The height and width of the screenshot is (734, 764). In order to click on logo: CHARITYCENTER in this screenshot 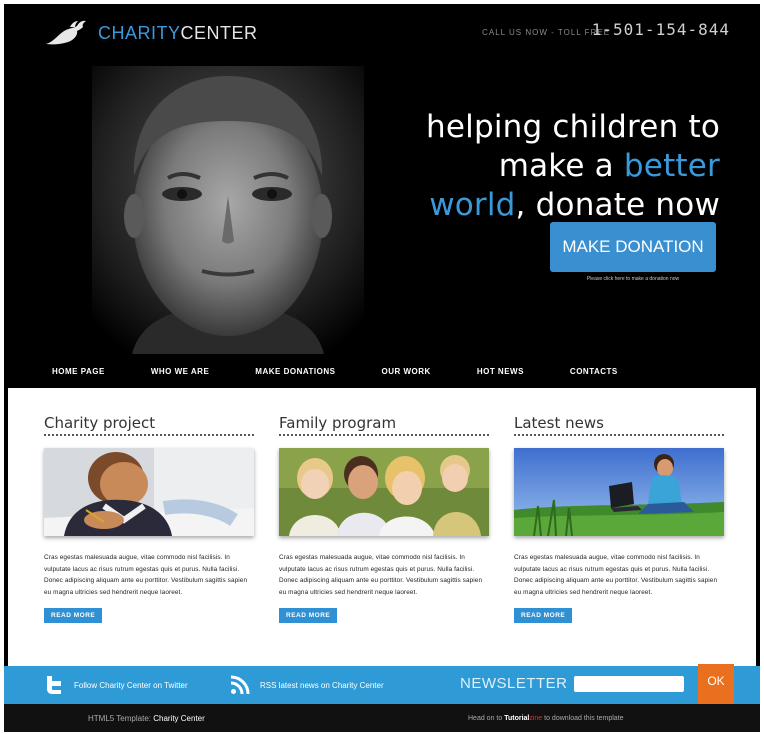, I will do `click(151, 33)`.